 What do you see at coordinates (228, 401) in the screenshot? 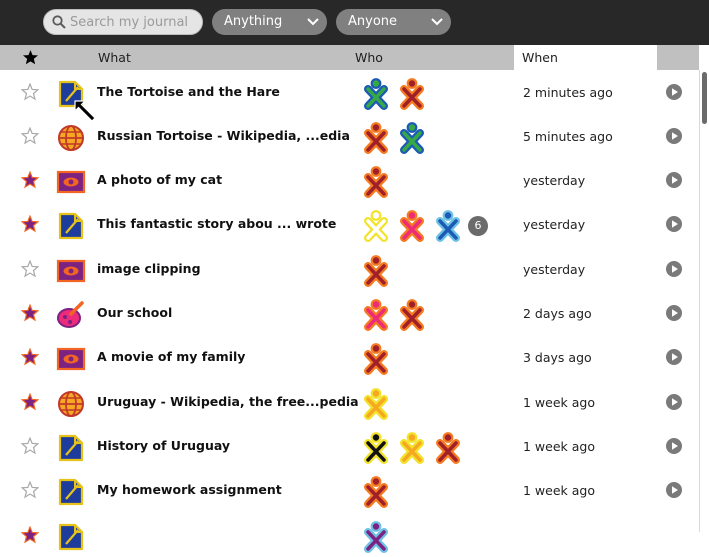
I see `entry-title: Uruguay - Wikipedia, the free...pedia` at bounding box center [228, 401].